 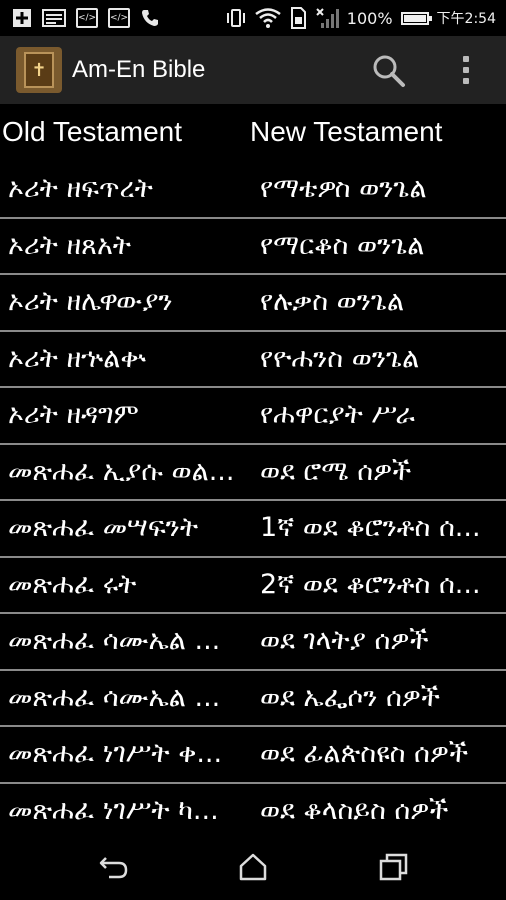 What do you see at coordinates (298, 18) in the screenshot?
I see `sim-card-icon` at bounding box center [298, 18].